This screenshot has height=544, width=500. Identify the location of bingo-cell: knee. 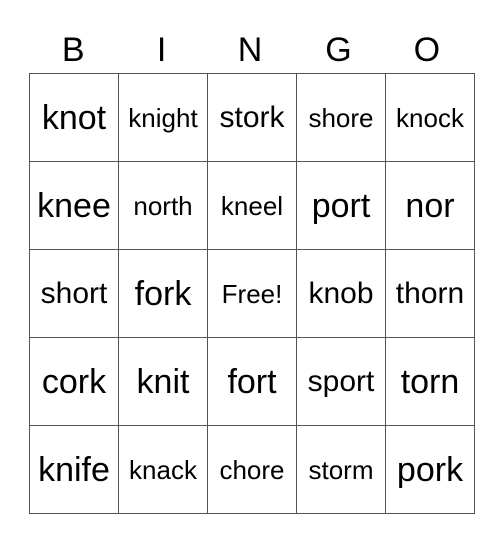
(74, 205).